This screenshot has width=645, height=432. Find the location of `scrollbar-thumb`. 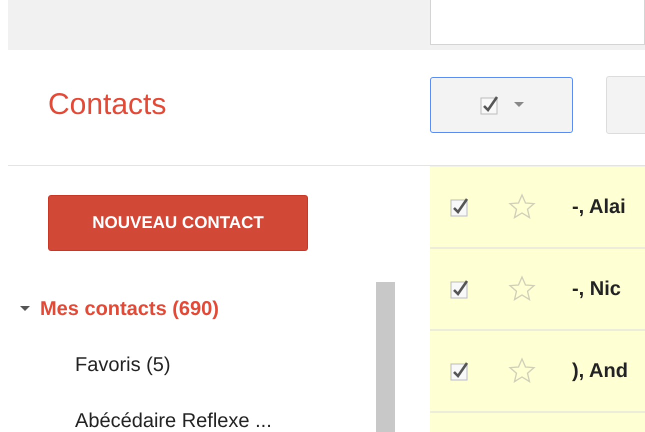

scrollbar-thumb is located at coordinates (385, 357).